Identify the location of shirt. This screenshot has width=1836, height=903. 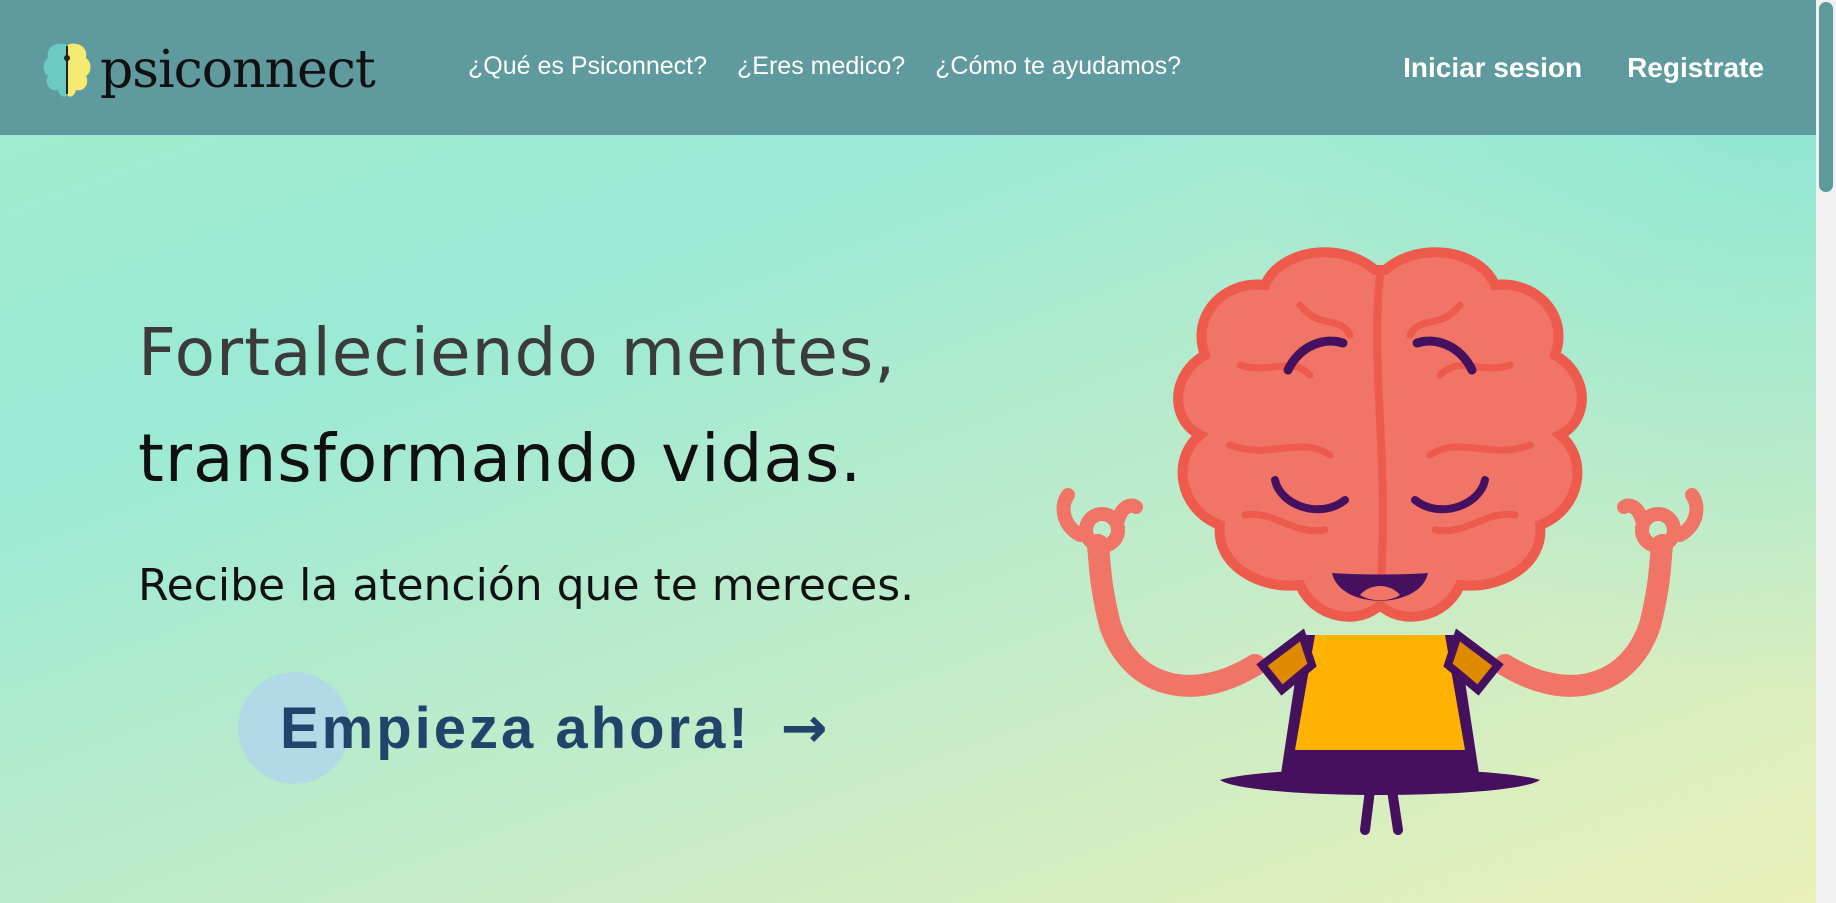
(1380, 692).